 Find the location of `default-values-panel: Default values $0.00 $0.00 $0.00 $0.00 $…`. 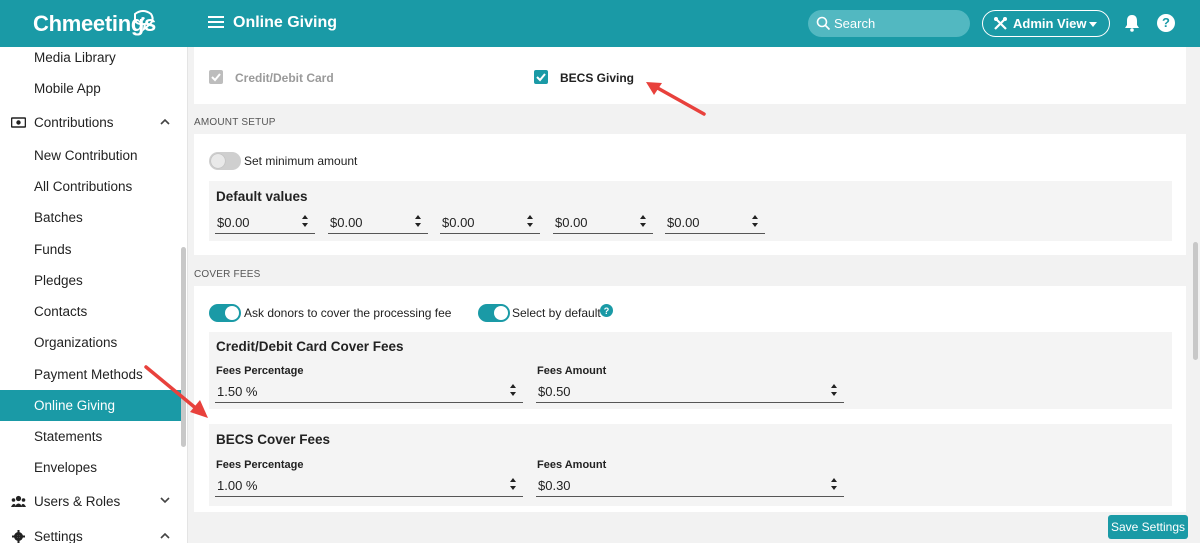

default-values-panel: Default values $0.00 $0.00 $0.00 $0.00 $… is located at coordinates (690, 211).